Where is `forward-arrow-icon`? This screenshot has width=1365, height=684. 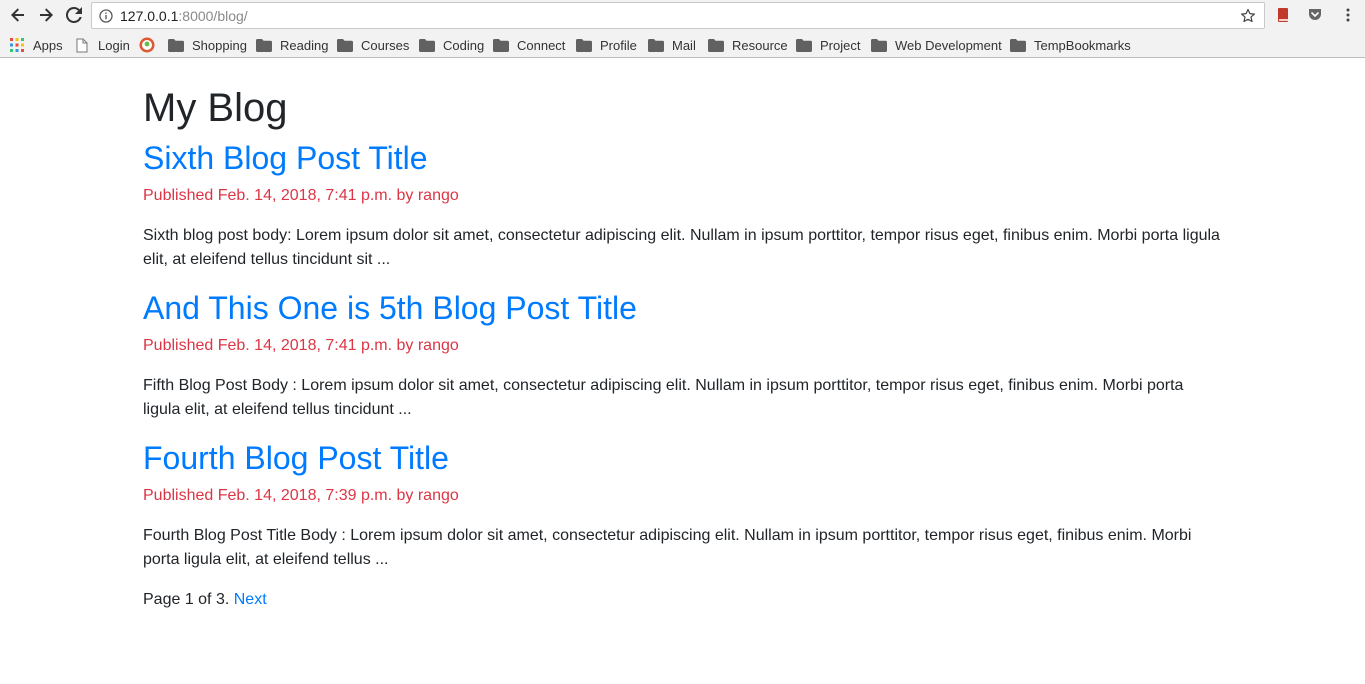
forward-arrow-icon is located at coordinates (46, 15).